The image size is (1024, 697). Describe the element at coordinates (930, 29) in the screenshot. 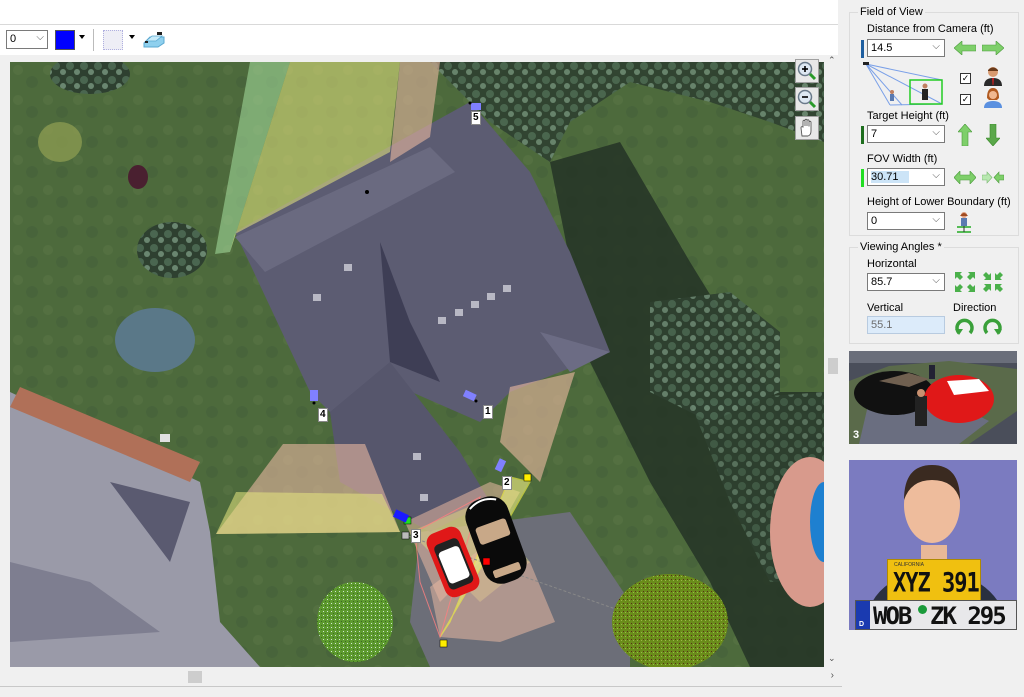

I see `distance-label: Distance from Camera (ft)` at that location.